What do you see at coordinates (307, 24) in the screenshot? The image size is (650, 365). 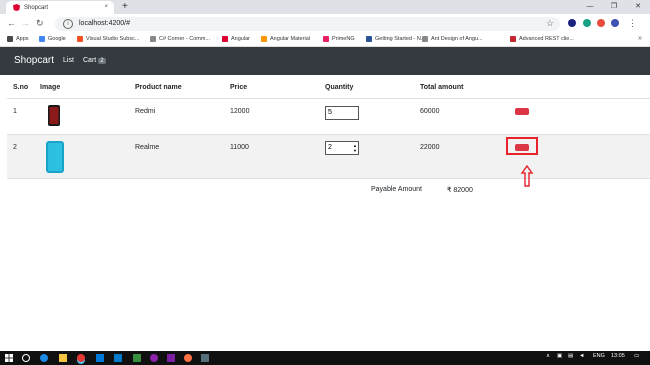 I see `address-bar: i localhost:4200/# ☆` at bounding box center [307, 24].